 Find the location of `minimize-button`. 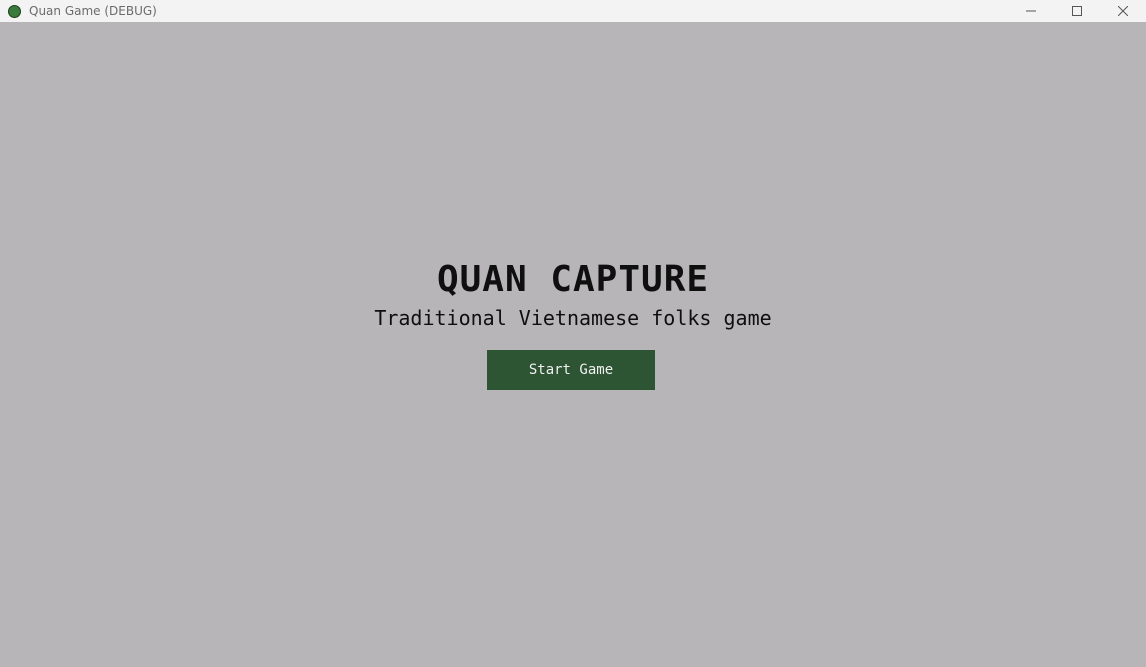

minimize-button is located at coordinates (1031, 11).